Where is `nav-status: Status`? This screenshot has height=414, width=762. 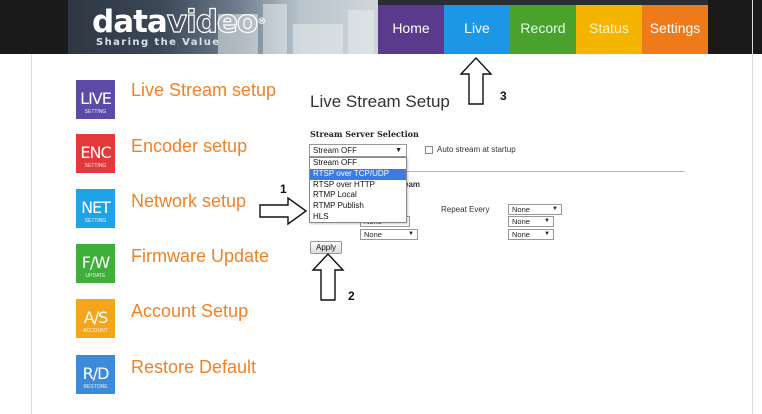
nav-status: Status is located at coordinates (609, 29).